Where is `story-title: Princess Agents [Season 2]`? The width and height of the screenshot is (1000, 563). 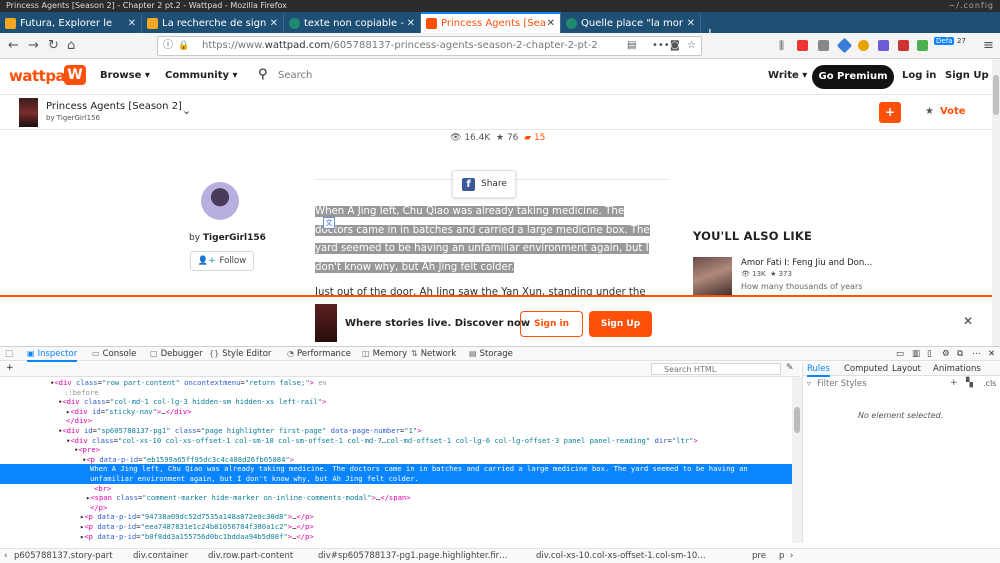 story-title: Princess Agents [Season 2] is located at coordinates (114, 106).